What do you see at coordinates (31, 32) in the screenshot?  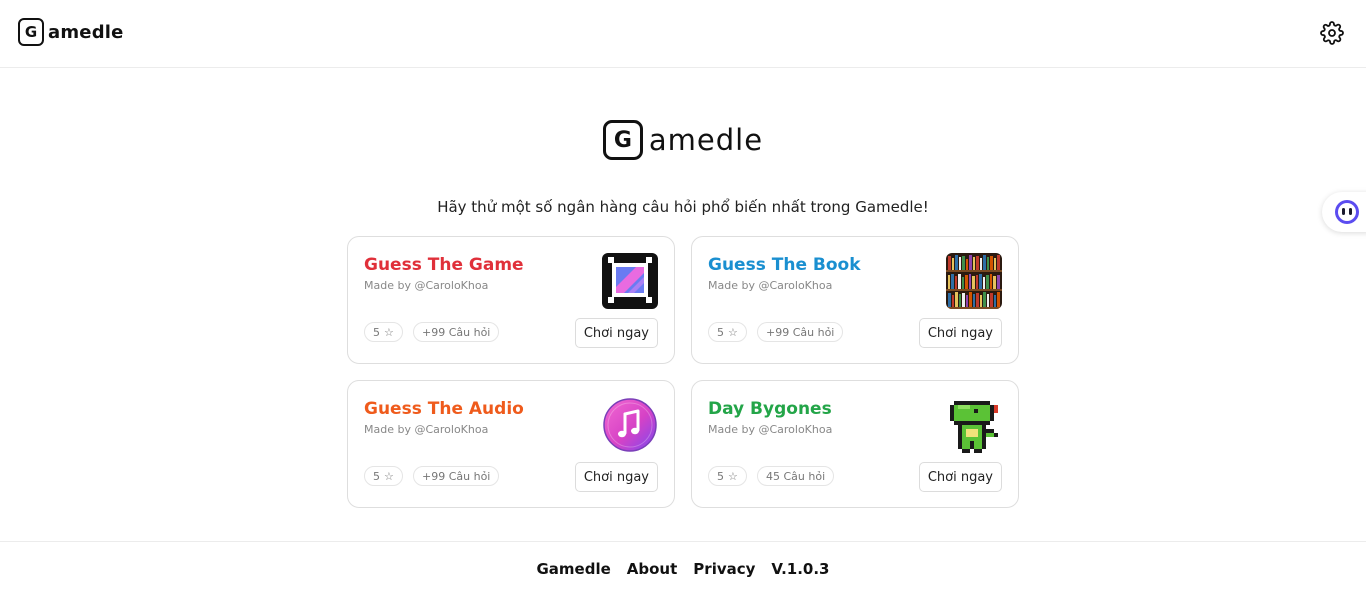 I see `logo-mark: G` at bounding box center [31, 32].